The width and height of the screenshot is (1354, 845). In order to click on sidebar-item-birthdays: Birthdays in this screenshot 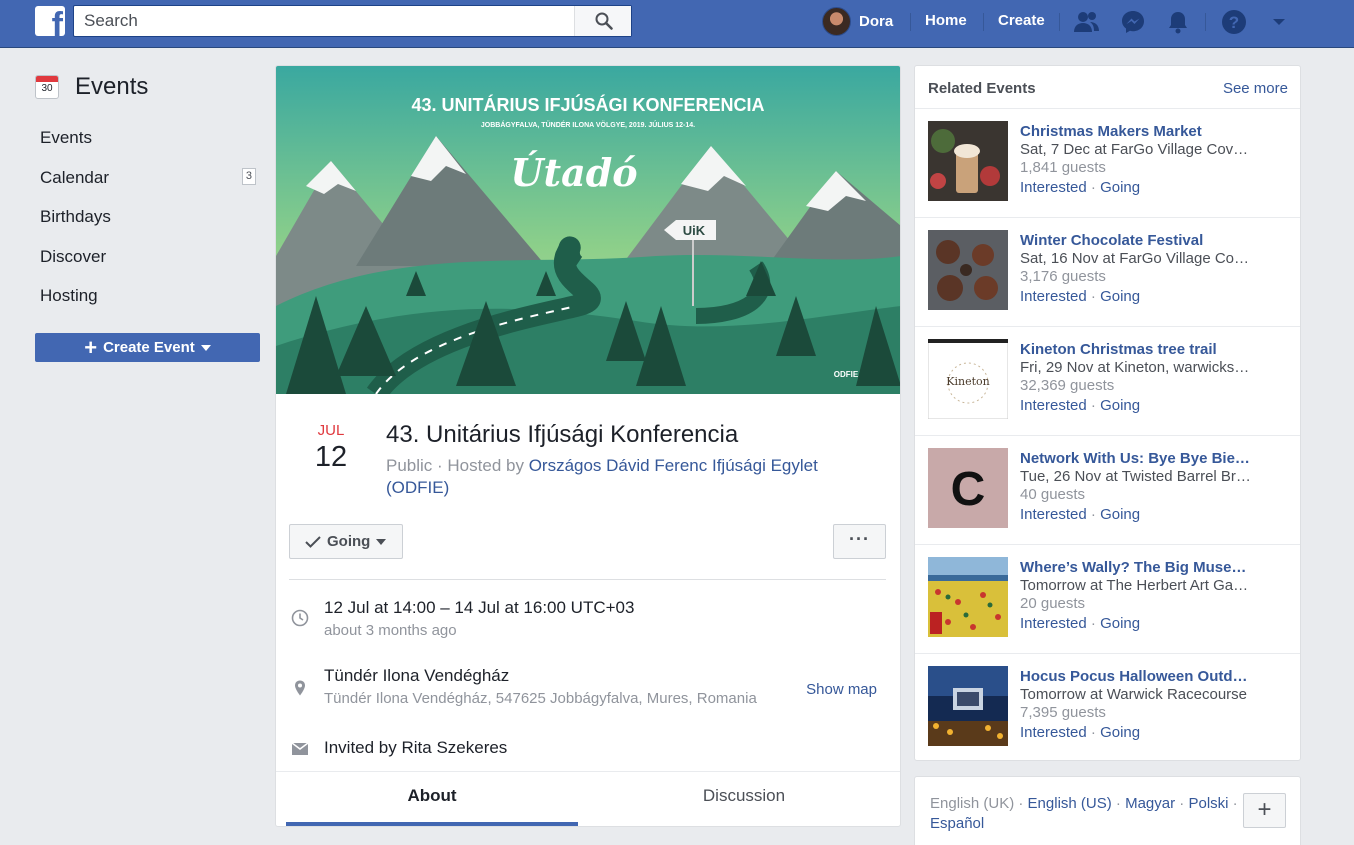, I will do `click(147, 224)`.